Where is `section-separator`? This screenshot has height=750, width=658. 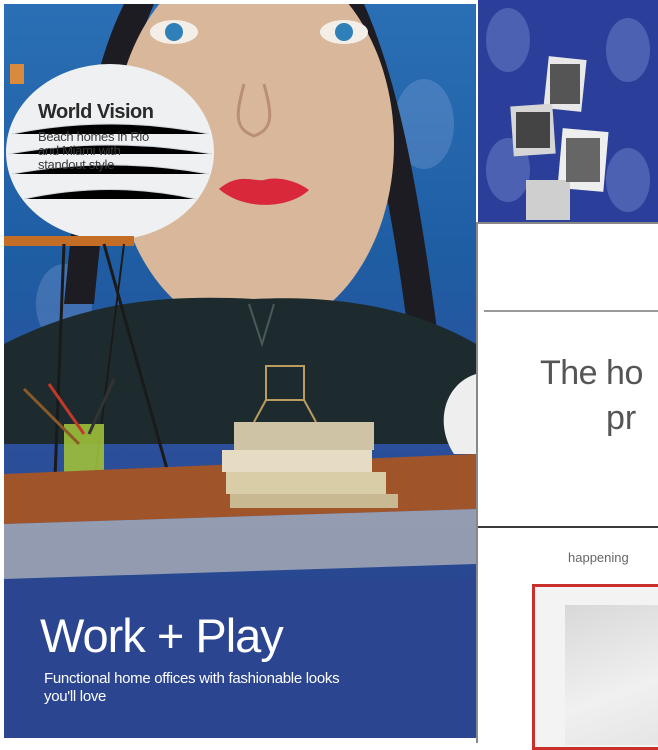 section-separator is located at coordinates (568, 527).